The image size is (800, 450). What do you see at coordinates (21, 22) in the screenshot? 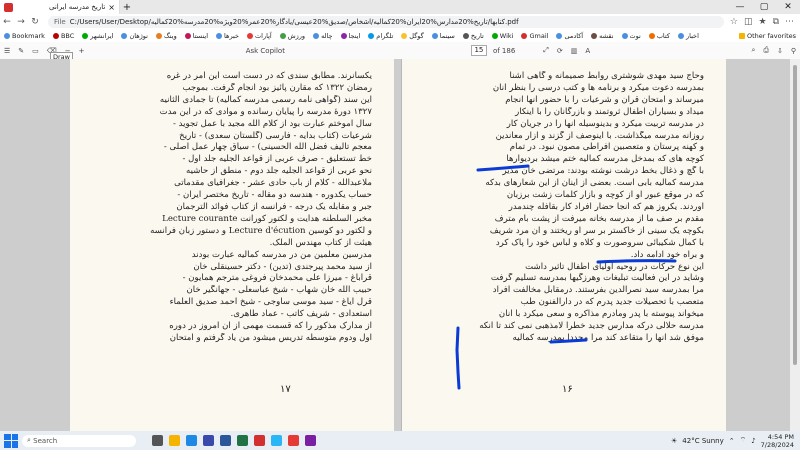
I see `forward-icon: →` at bounding box center [21, 22].